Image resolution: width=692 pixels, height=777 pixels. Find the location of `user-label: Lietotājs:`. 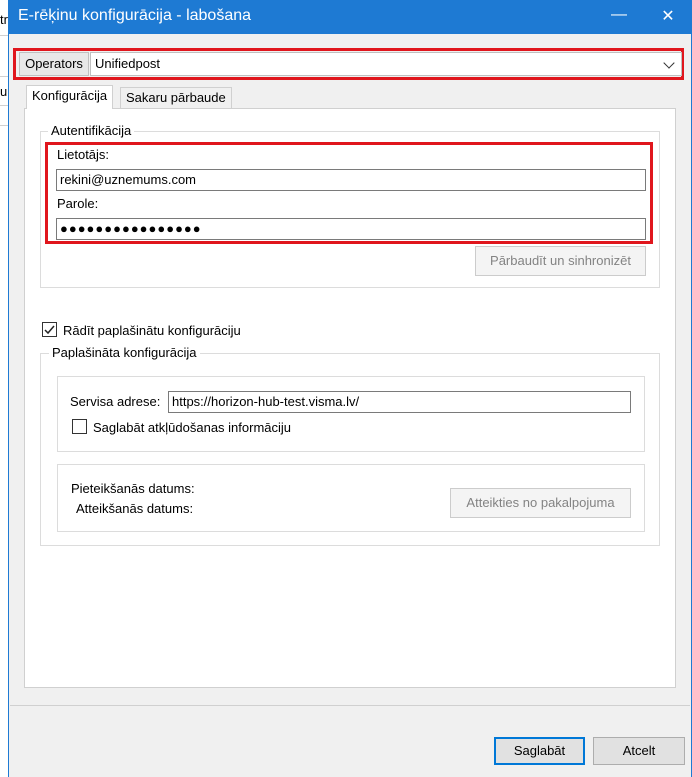

user-label: Lietotājs: is located at coordinates (83, 154).